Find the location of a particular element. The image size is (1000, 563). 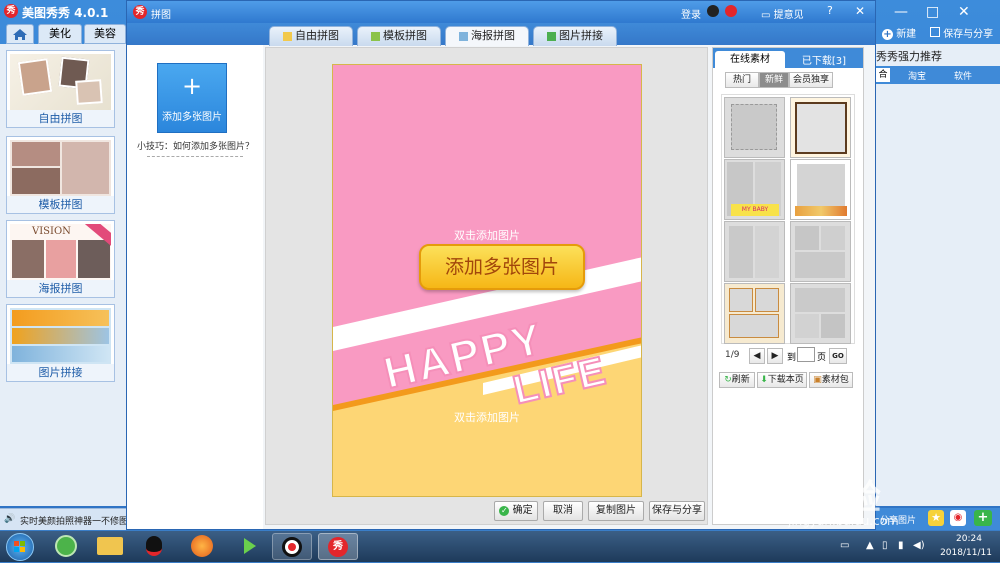

plus-icon: + is located at coordinates (192, 86).